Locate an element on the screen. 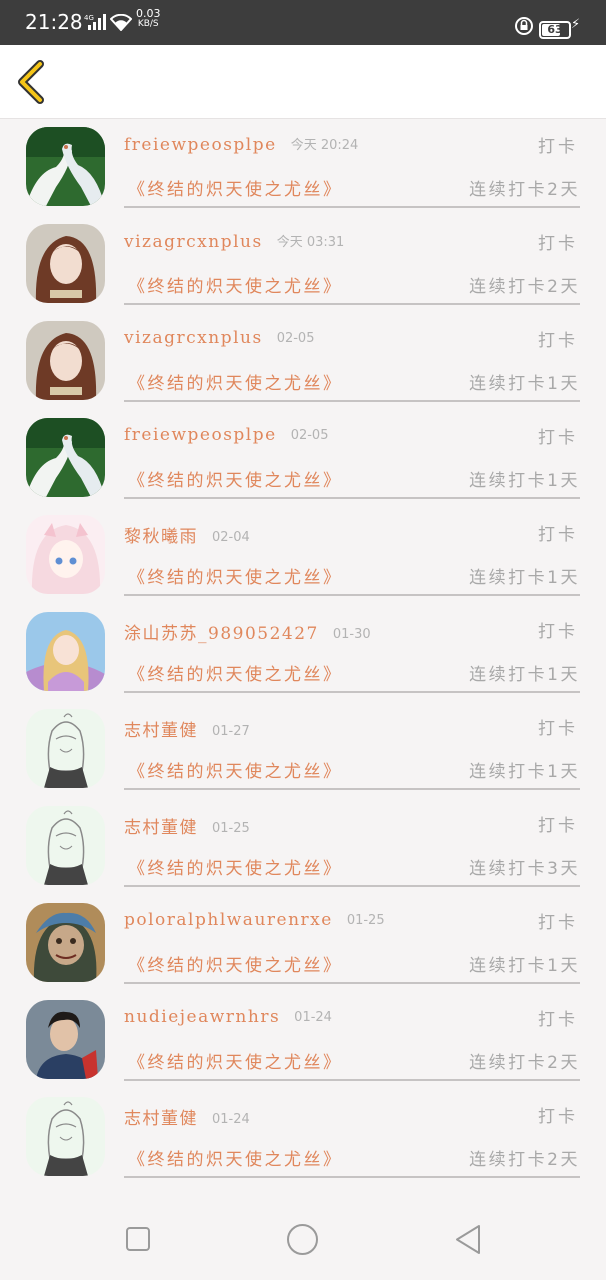 The image size is (606, 1280). system-nav-bar is located at coordinates (303, 1237).